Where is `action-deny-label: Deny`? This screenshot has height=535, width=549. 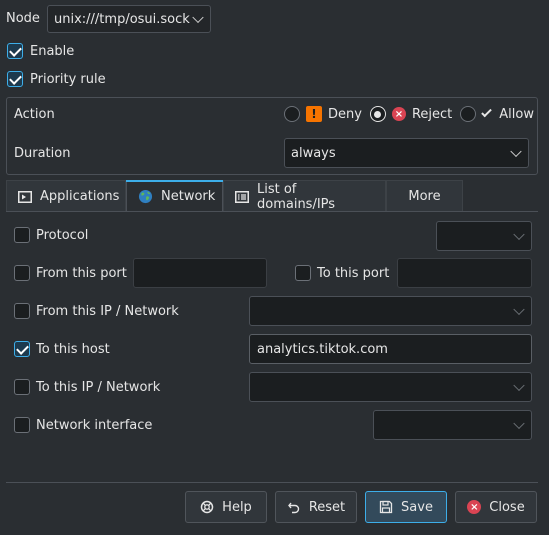
action-deny-label: Deny is located at coordinates (345, 114).